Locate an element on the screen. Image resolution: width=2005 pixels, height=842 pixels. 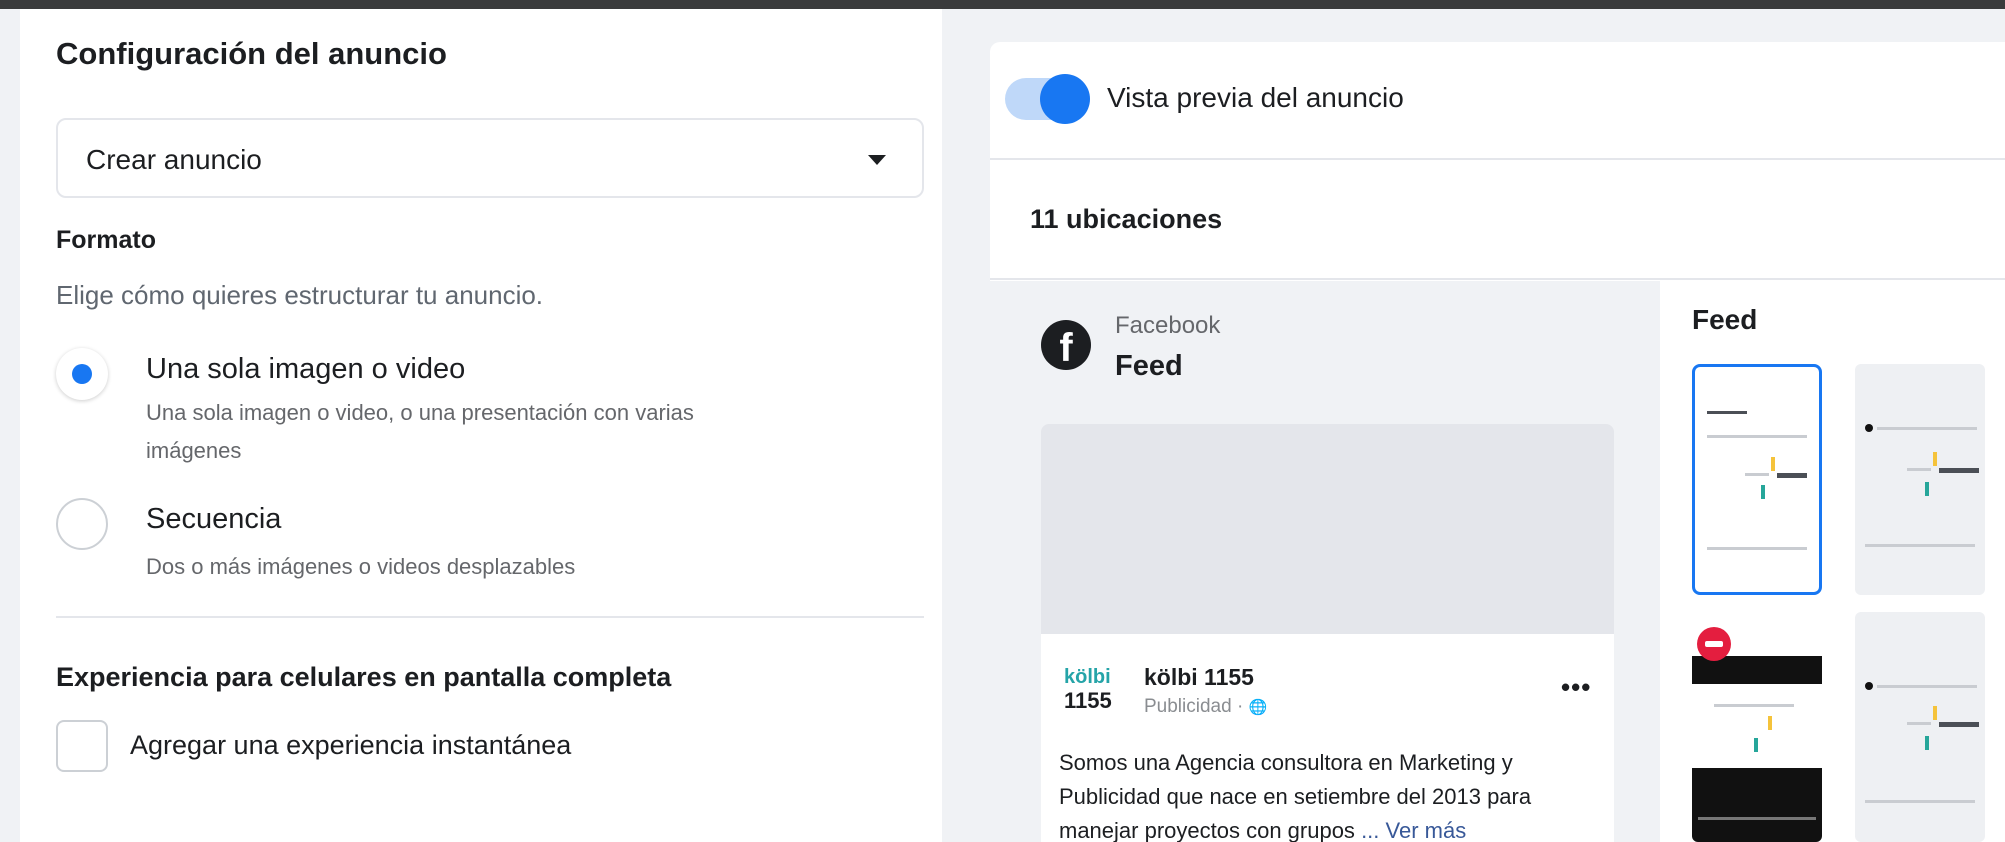
radio-single-image-video is located at coordinates (82, 374).